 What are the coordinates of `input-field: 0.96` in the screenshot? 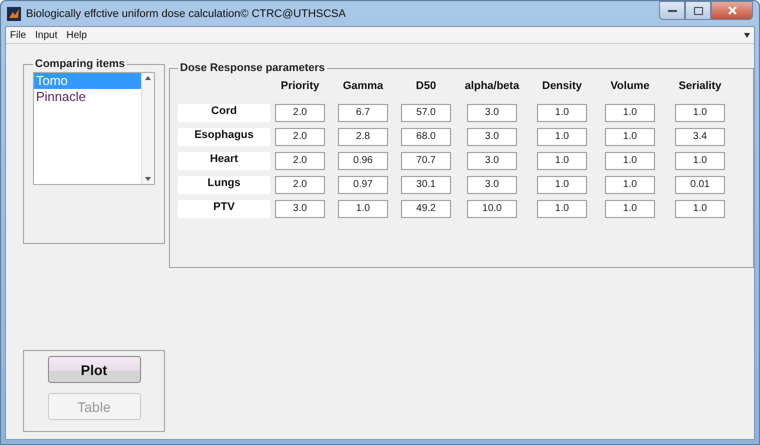 It's located at (363, 161).